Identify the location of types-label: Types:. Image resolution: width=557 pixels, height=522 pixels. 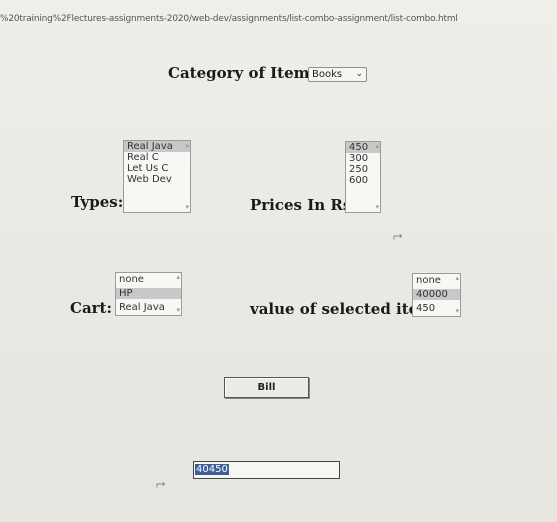
(97, 202).